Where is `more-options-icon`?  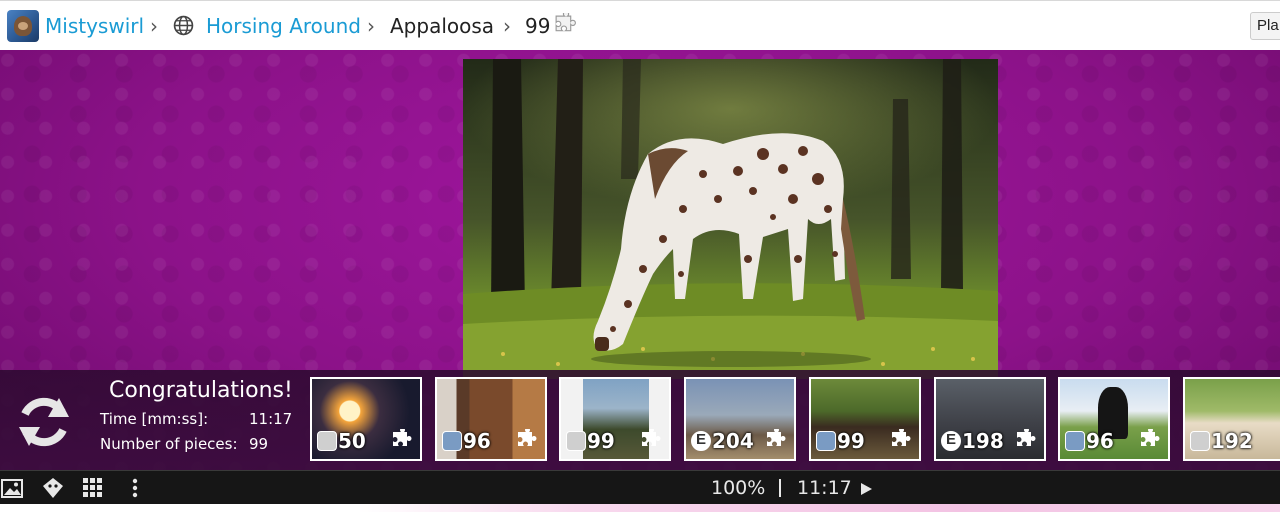 more-options-icon is located at coordinates (135, 488).